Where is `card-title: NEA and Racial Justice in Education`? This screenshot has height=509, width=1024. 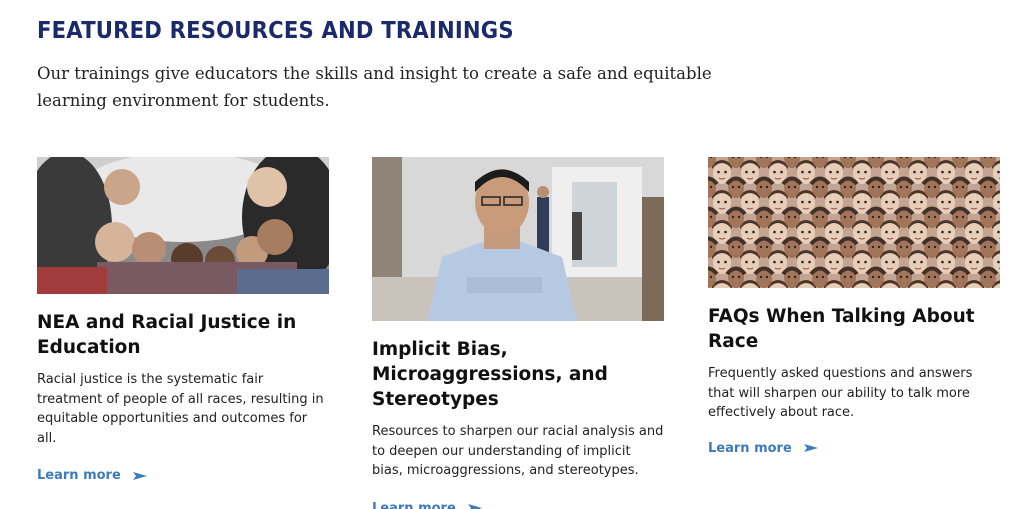 card-title: NEA and Racial Justice in Education is located at coordinates (183, 335).